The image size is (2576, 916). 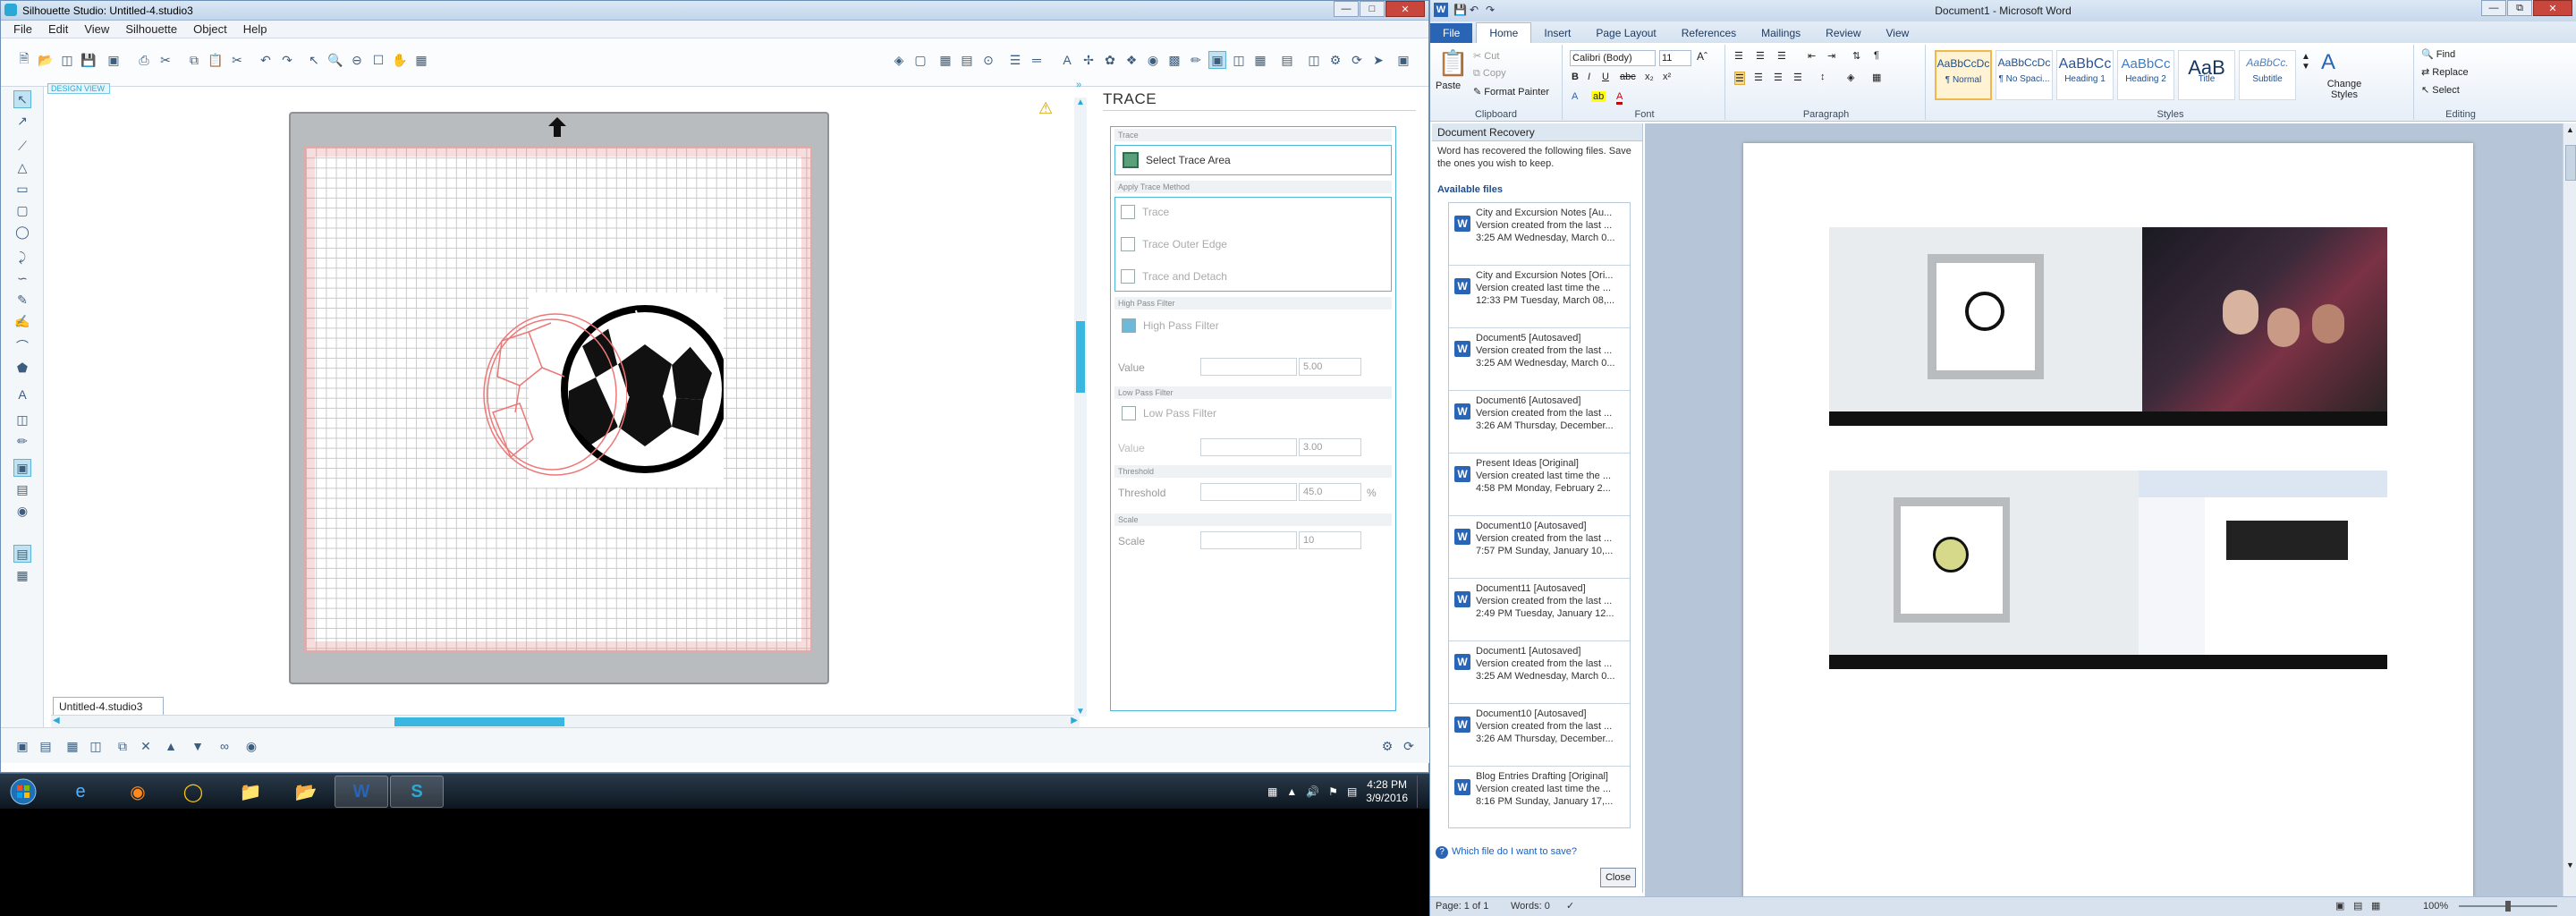 What do you see at coordinates (1781, 56) in the screenshot?
I see `multilevel-list-icon: ☰` at bounding box center [1781, 56].